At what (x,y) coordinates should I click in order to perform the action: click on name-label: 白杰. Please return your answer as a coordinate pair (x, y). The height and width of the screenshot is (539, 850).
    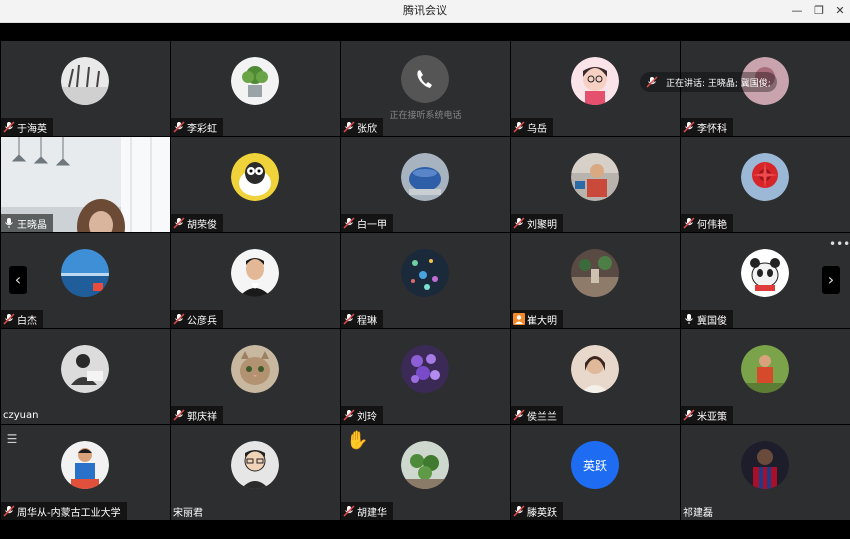
    Looking at the image, I should click on (22, 319).